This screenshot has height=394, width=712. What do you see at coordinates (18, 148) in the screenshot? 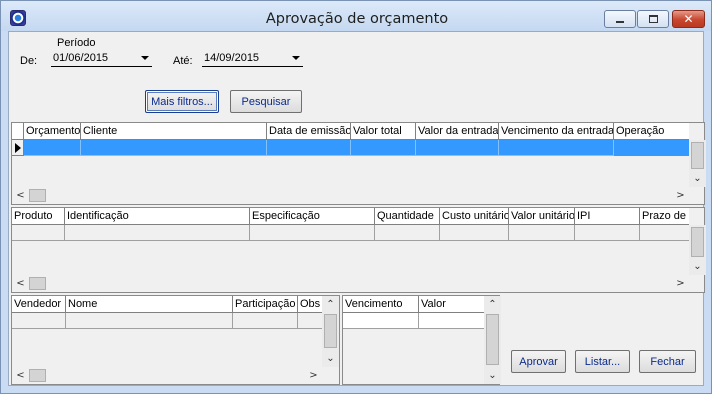
I see `row-indicator-icon` at bounding box center [18, 148].